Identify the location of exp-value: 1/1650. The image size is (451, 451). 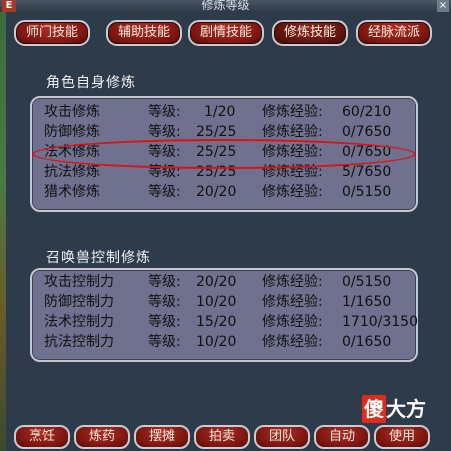
(367, 302).